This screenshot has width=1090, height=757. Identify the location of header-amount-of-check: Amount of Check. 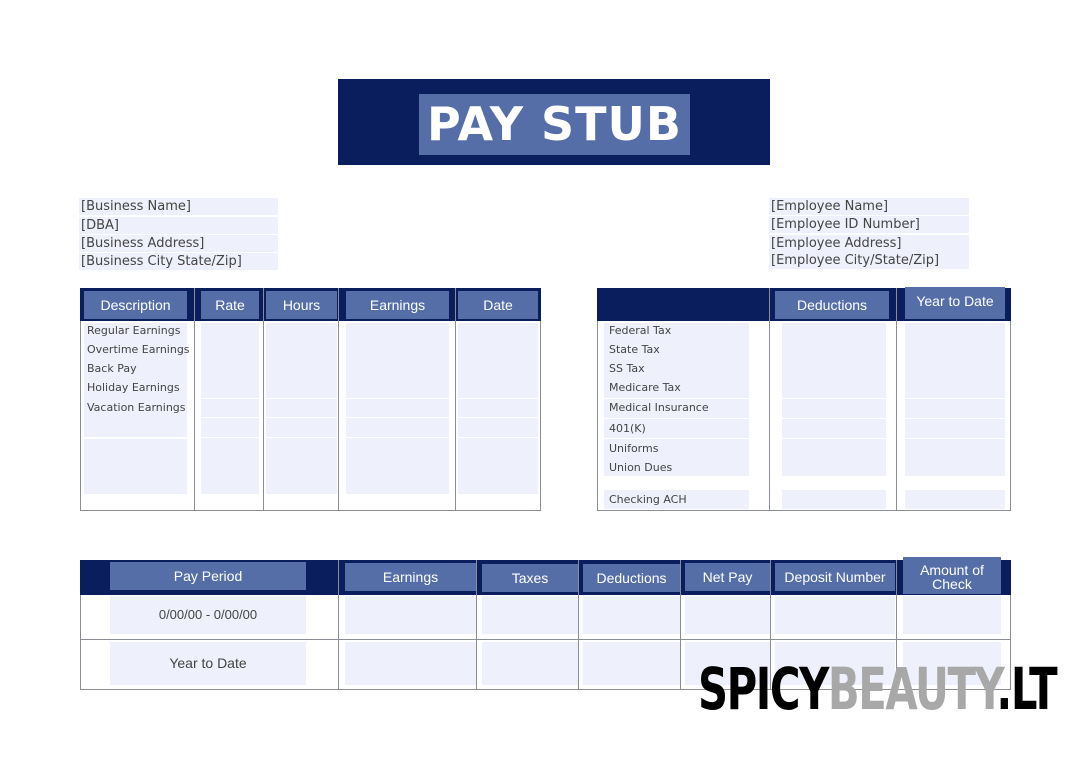
(952, 575).